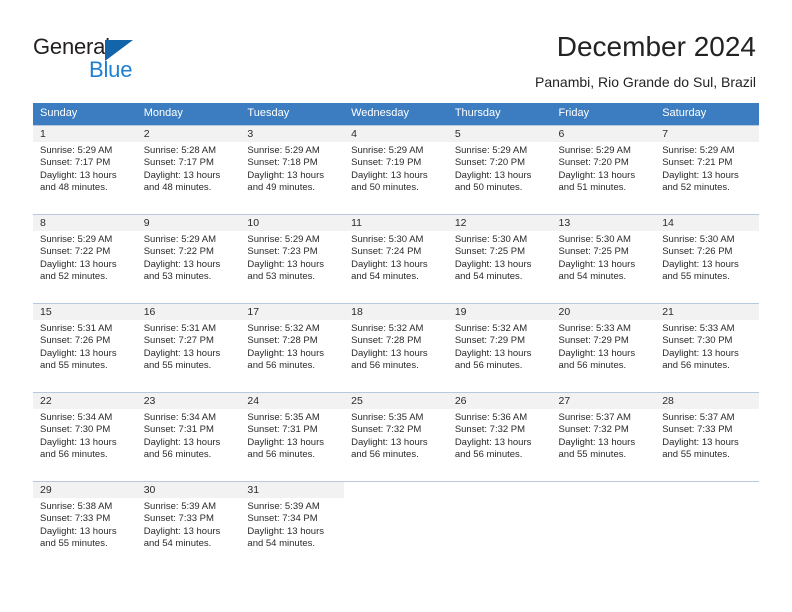 This screenshot has width=792, height=612. What do you see at coordinates (697, 341) in the screenshot?
I see `day-sunset-line: Sunset: 7:30 PM` at bounding box center [697, 341].